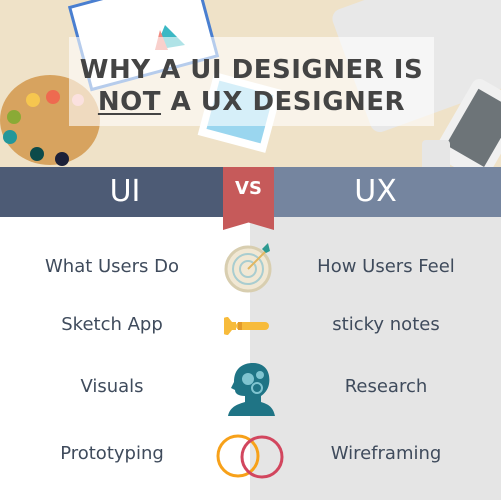 The width and height of the screenshot is (501, 500). I want to click on wrench-icon, so click(246, 326).